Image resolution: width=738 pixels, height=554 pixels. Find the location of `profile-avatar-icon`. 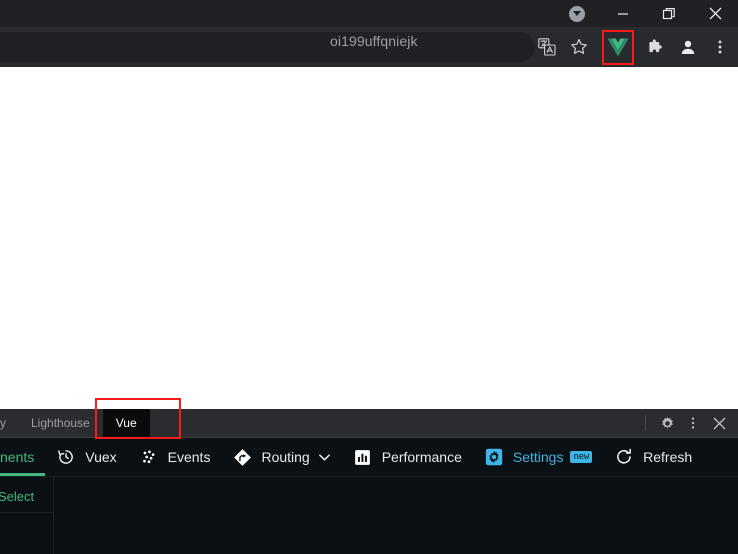

profile-avatar-icon is located at coordinates (688, 47).